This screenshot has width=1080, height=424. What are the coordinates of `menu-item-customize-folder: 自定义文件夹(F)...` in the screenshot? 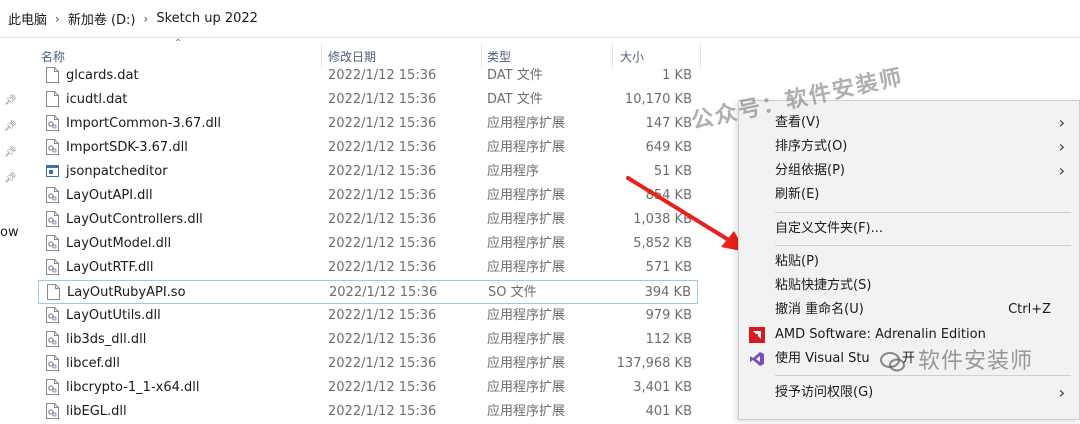 It's located at (909, 229).